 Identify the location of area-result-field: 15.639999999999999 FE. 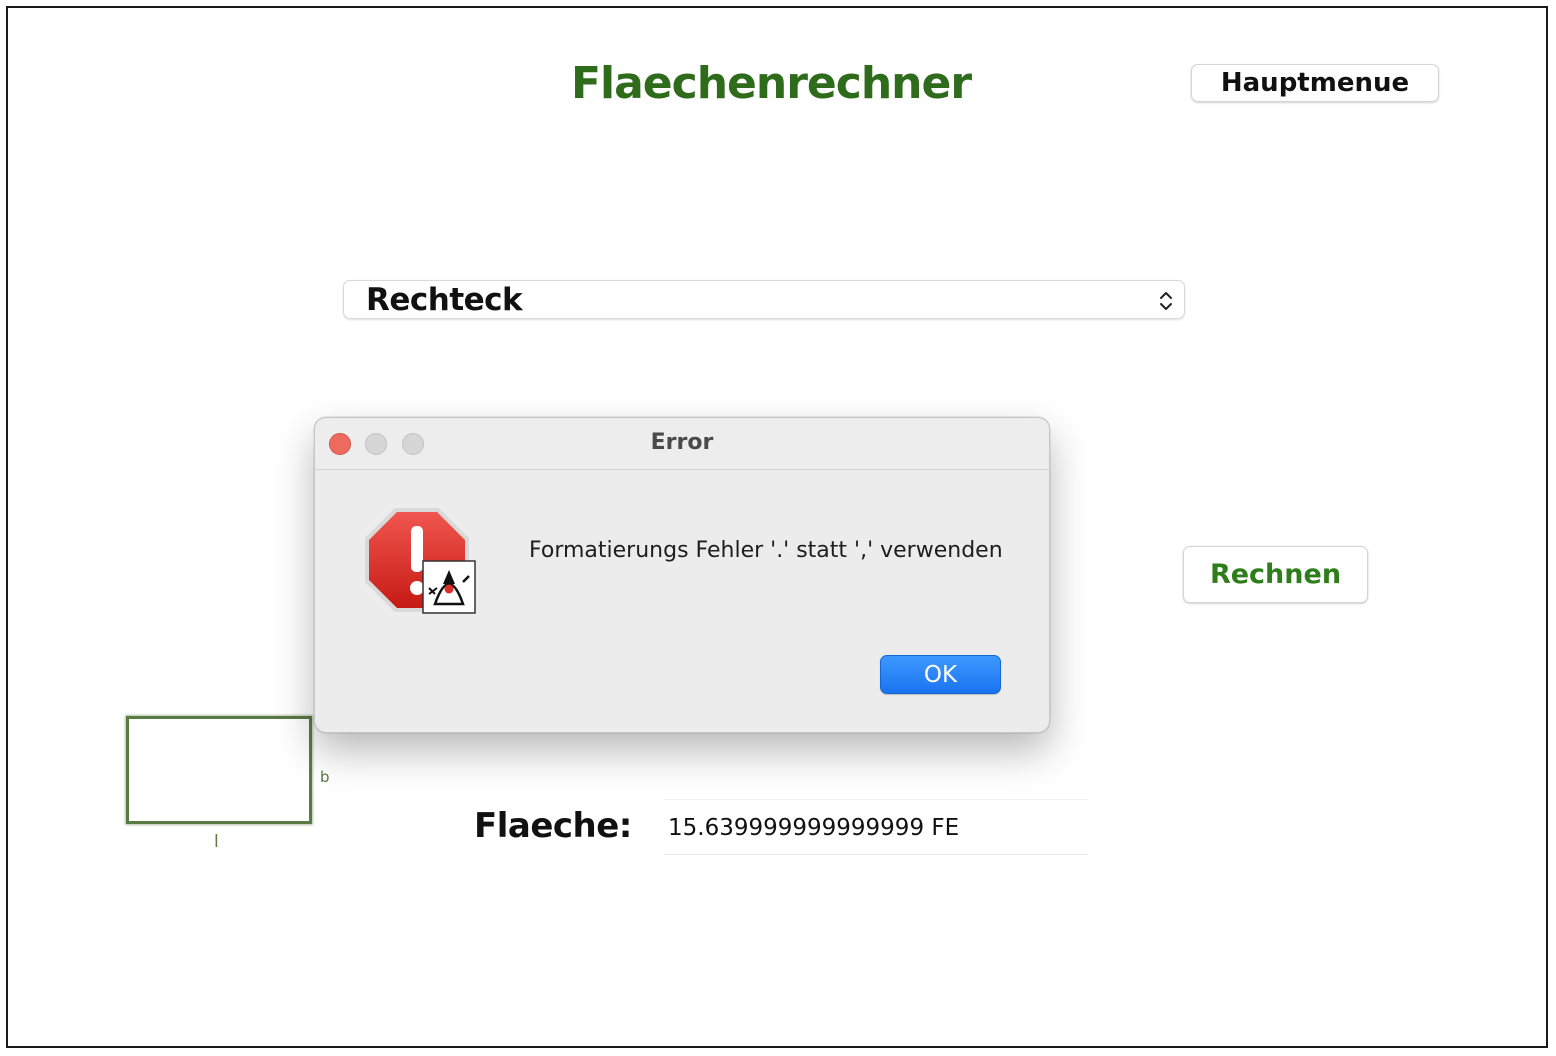
(876, 827).